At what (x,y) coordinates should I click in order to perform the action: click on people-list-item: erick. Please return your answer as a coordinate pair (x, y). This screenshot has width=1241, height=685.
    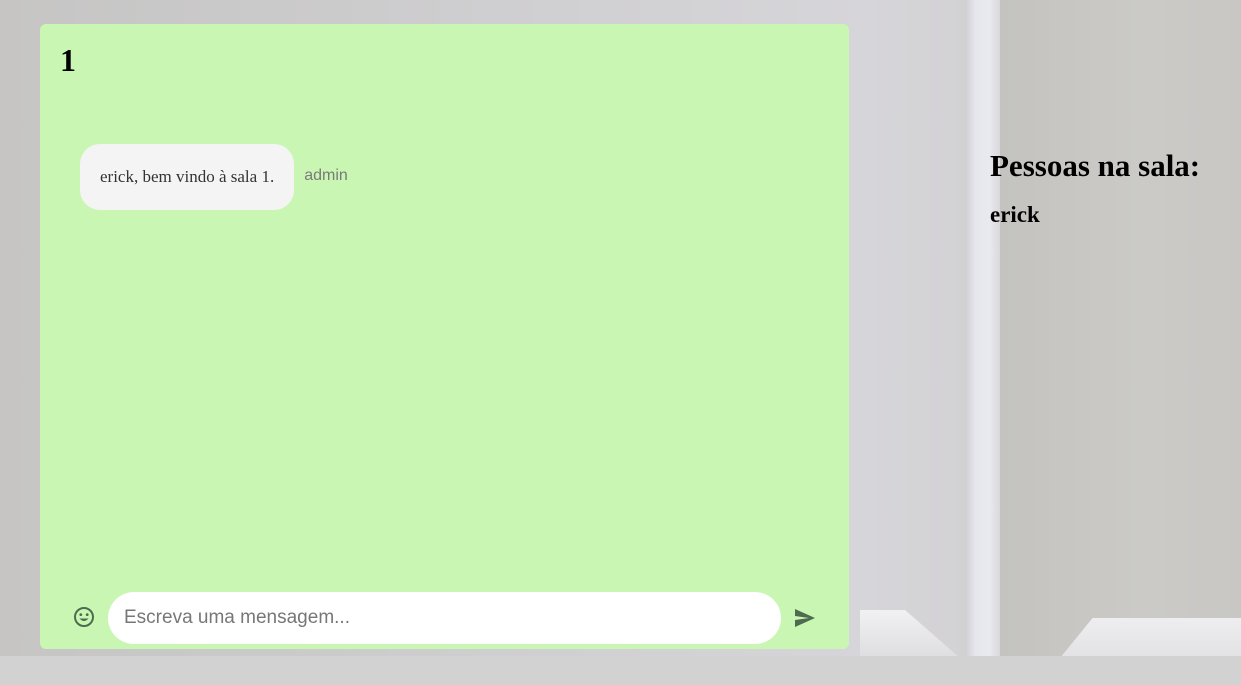
    Looking at the image, I should click on (1015, 214).